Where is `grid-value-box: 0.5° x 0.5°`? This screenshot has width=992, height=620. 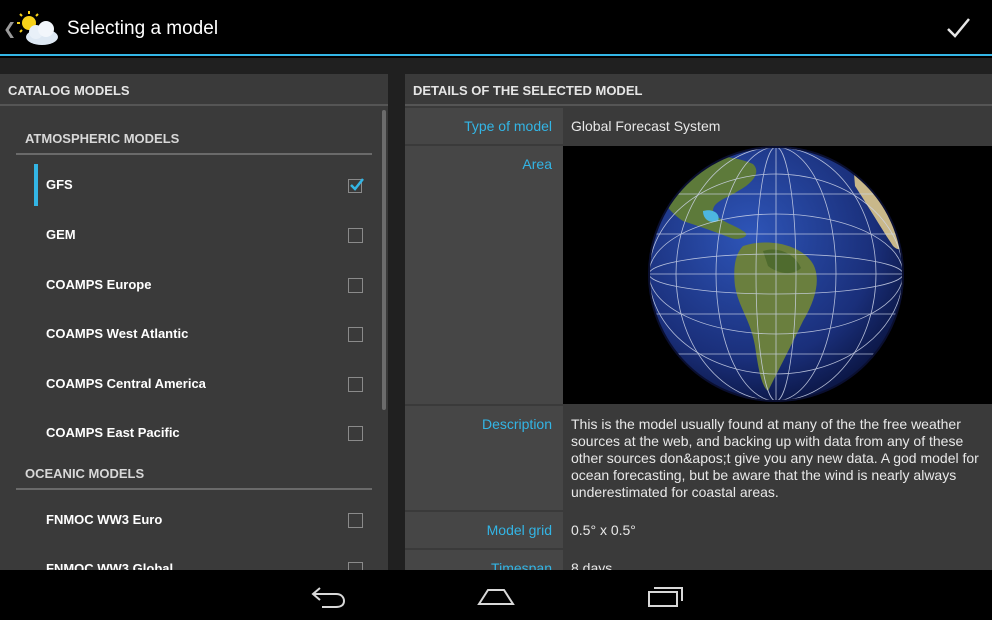
grid-value-box: 0.5° x 0.5° is located at coordinates (777, 530).